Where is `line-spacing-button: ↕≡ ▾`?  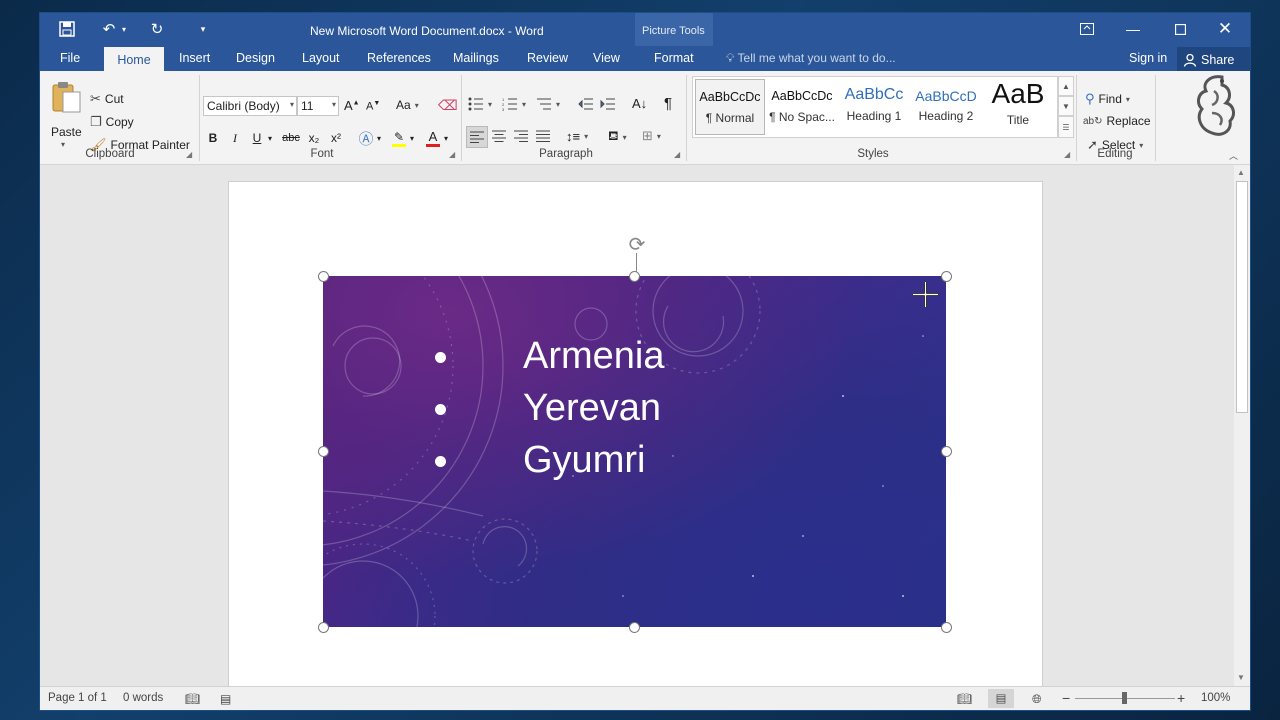 line-spacing-button: ↕≡ ▾ is located at coordinates (577, 136).